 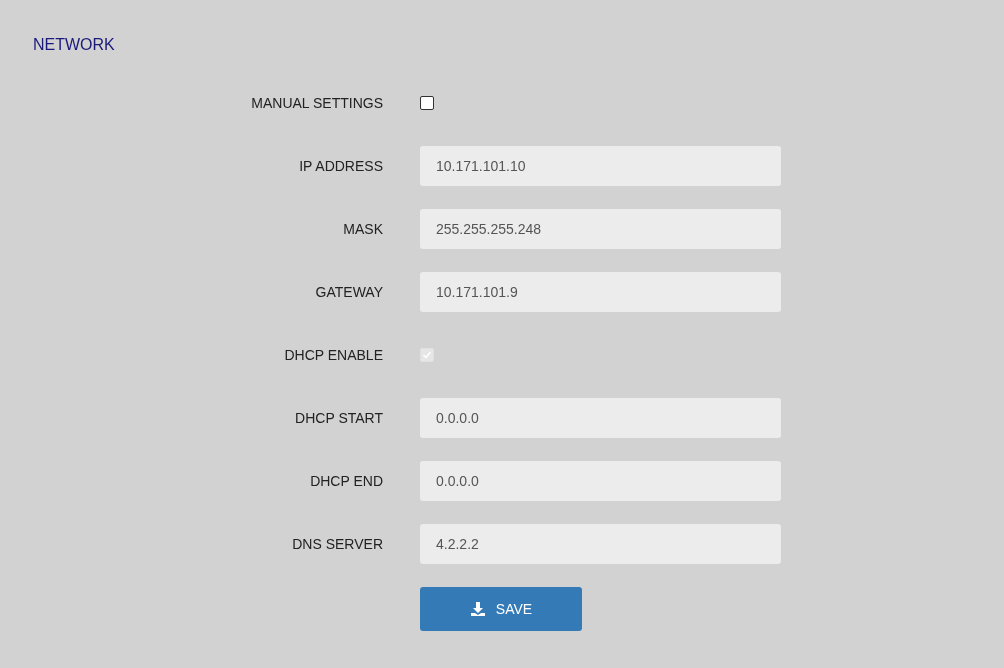 I want to click on input-field: 4.2.2.2, so click(x=600, y=544).